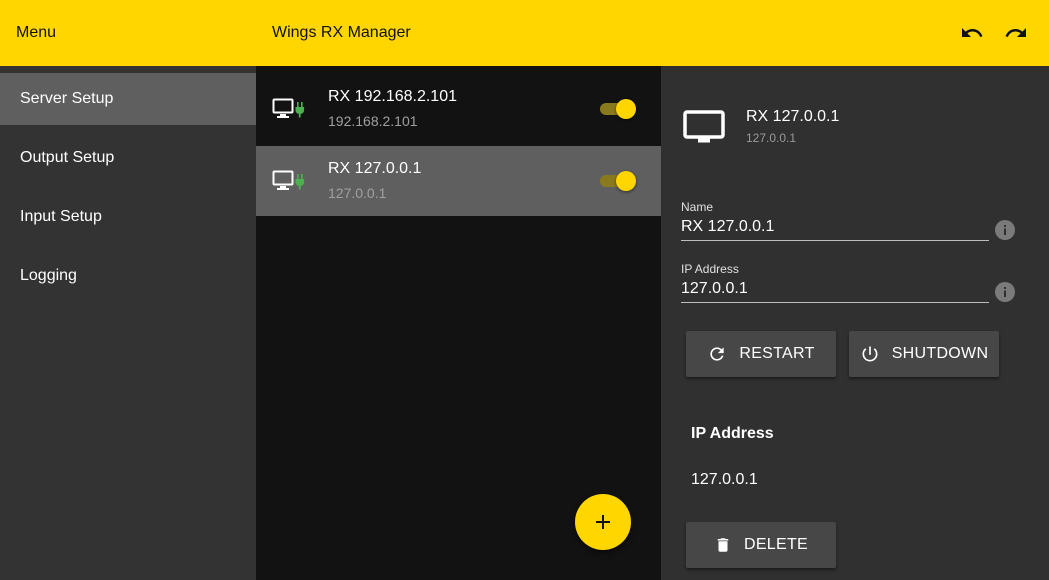 The width and height of the screenshot is (1049, 580). Describe the element at coordinates (940, 353) in the screenshot. I see `shutdown-button-label: SHUTDOWN` at that location.